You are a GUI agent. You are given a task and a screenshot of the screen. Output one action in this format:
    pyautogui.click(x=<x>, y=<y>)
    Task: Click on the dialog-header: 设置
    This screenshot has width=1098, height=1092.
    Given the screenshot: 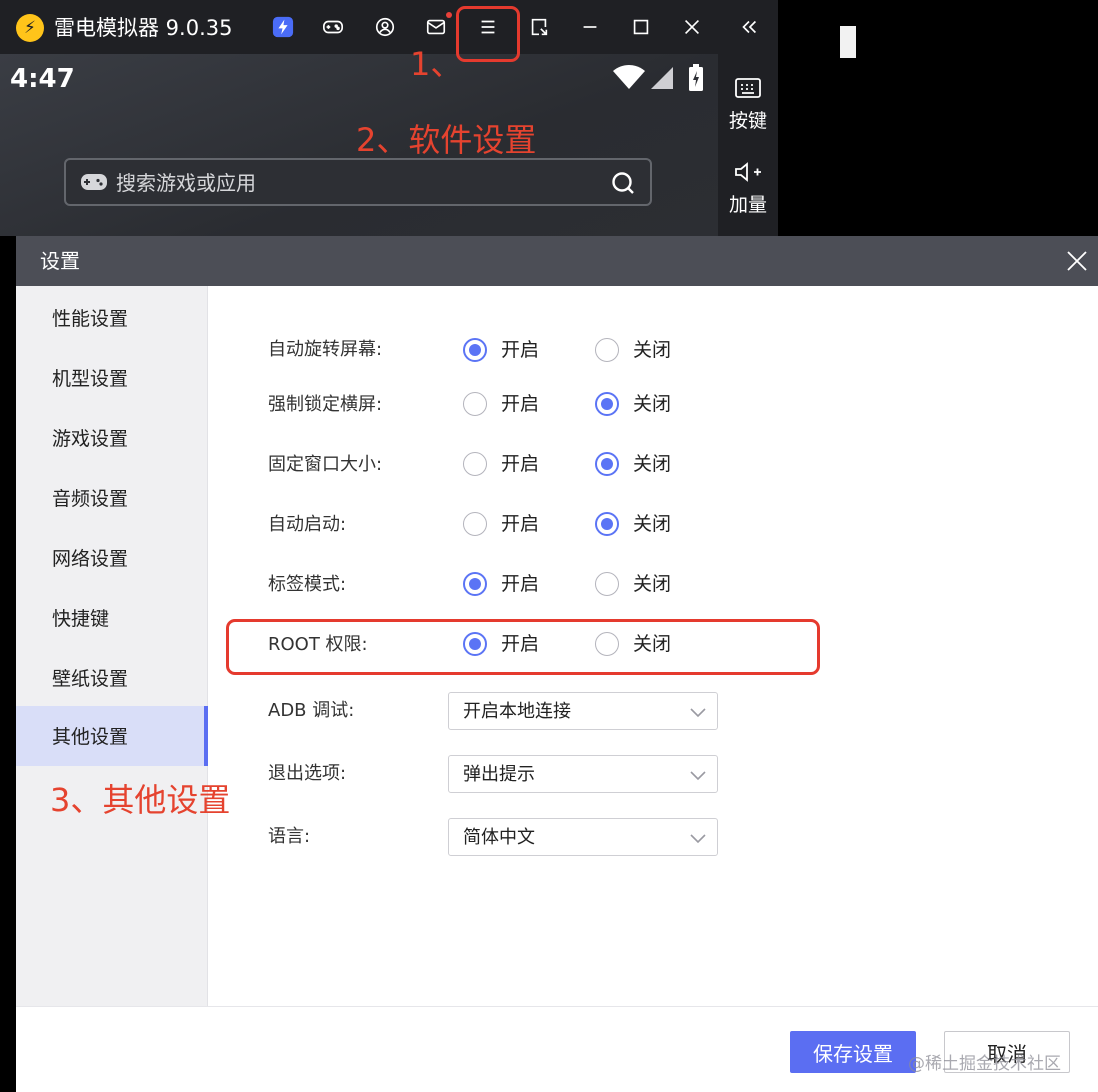 What is the action you would take?
    pyautogui.click(x=557, y=261)
    